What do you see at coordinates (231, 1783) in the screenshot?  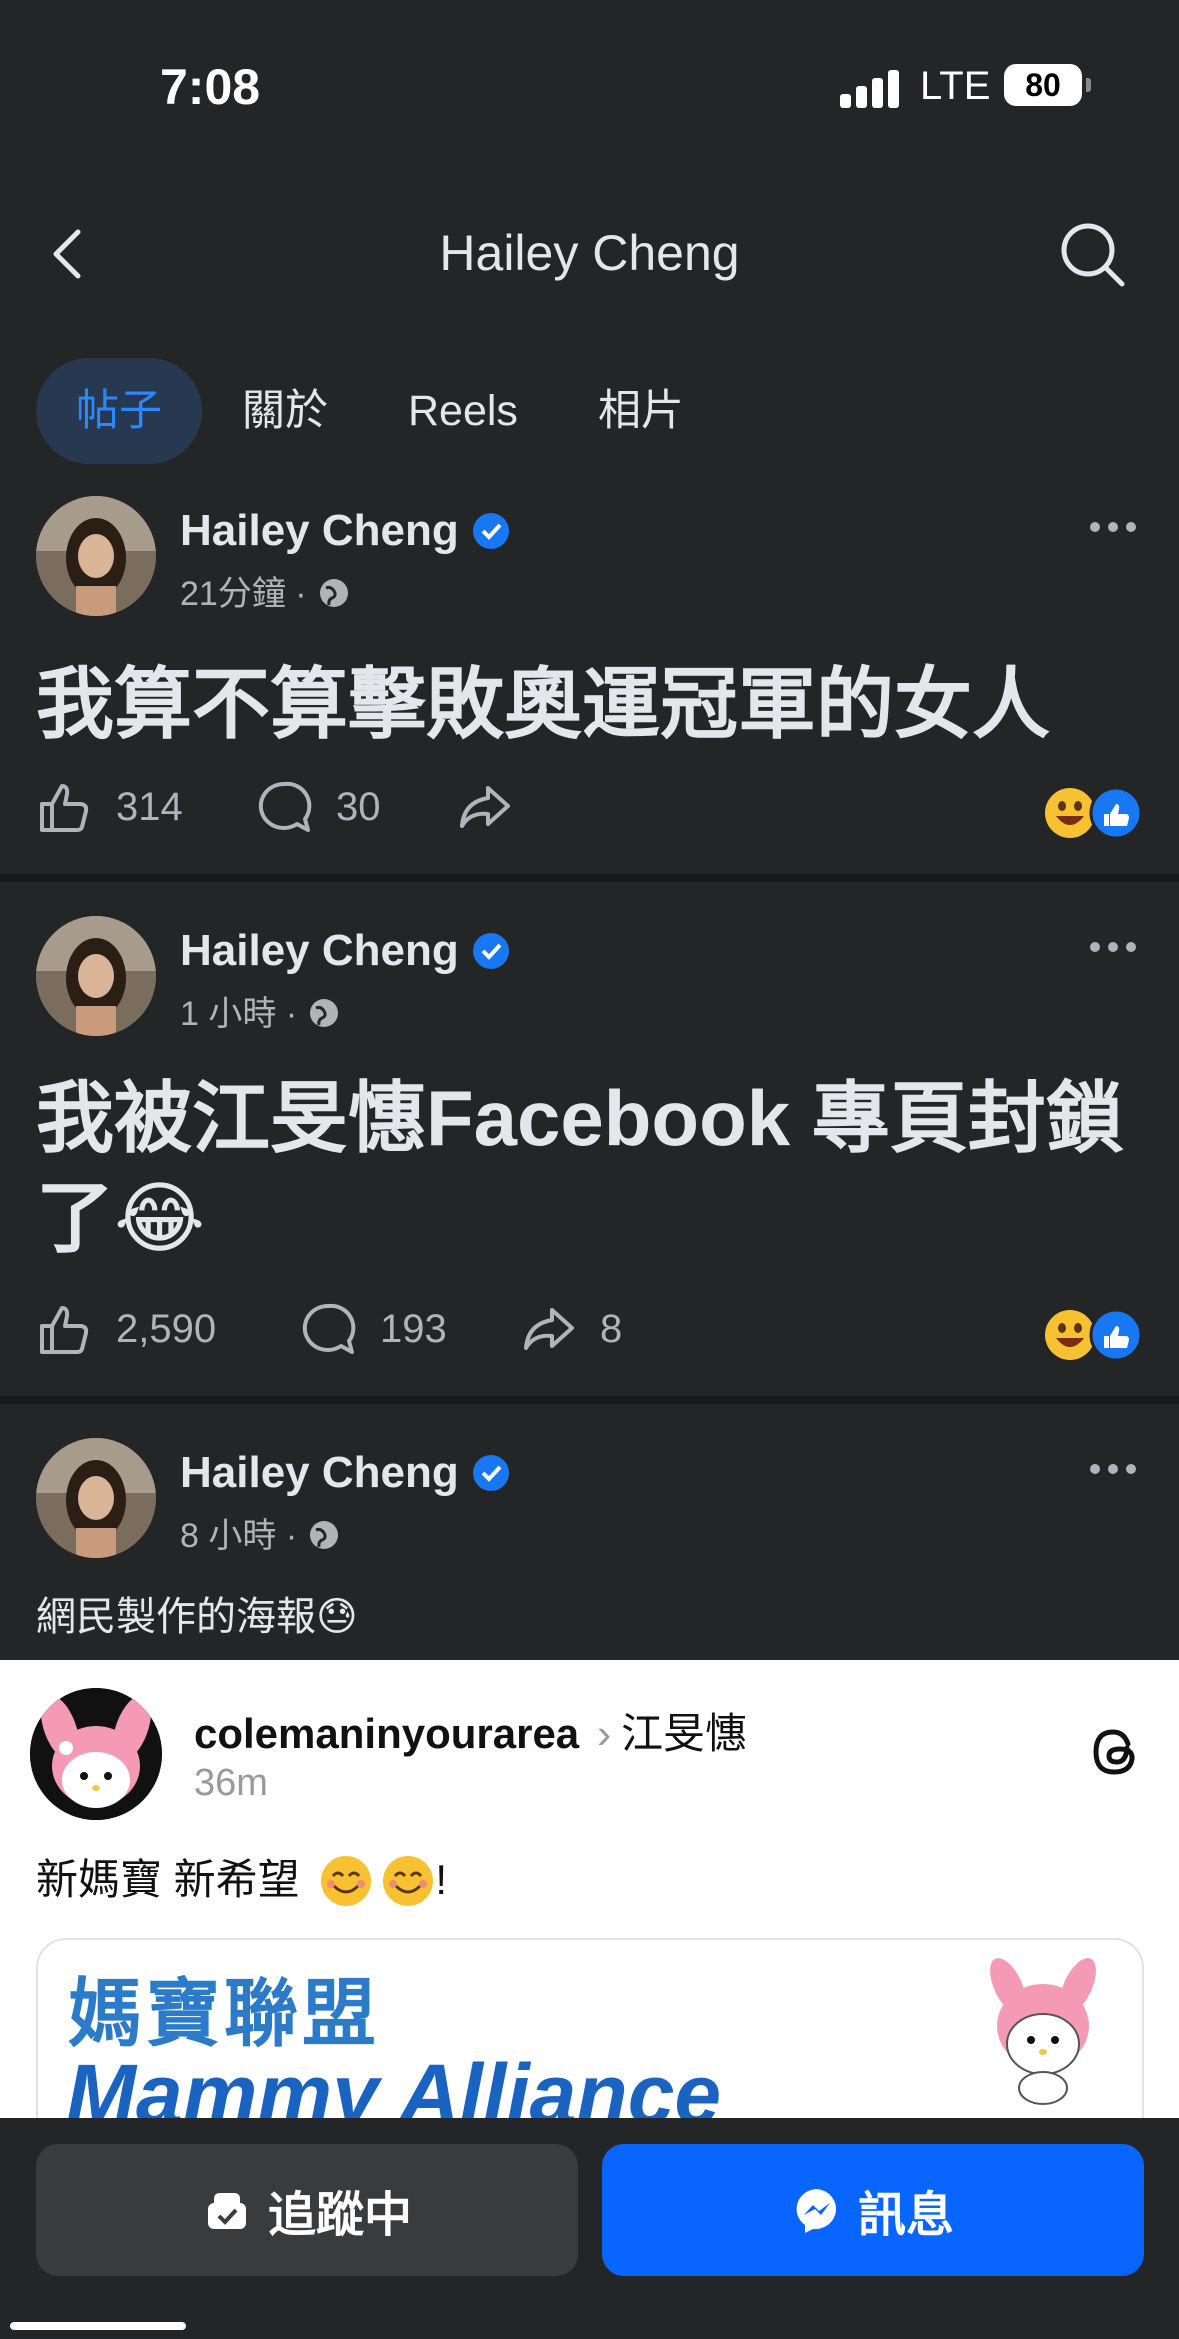 I see `embed-time: 36m` at bounding box center [231, 1783].